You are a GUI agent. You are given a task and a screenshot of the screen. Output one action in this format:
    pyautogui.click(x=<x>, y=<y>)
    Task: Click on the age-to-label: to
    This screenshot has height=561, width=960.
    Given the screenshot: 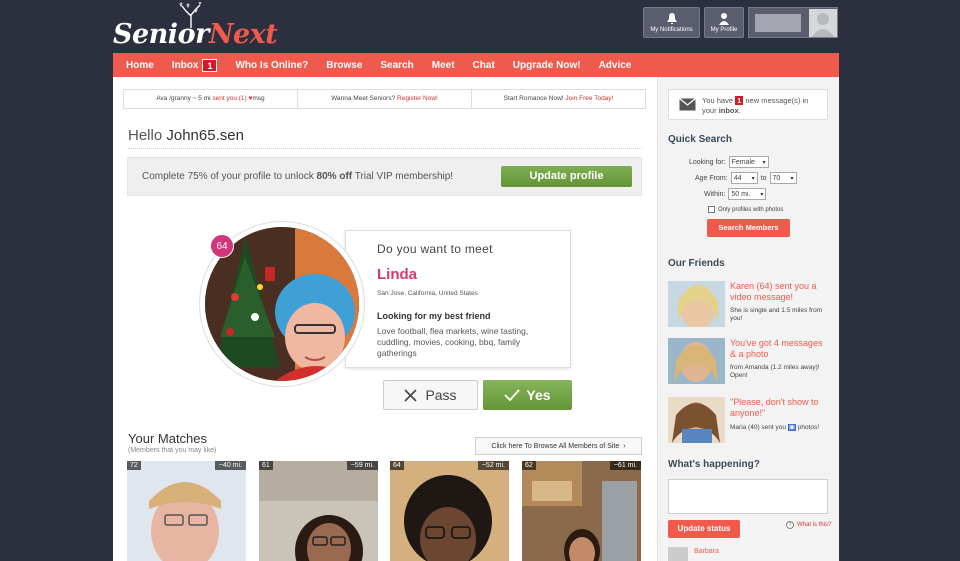 What is the action you would take?
    pyautogui.click(x=763, y=178)
    